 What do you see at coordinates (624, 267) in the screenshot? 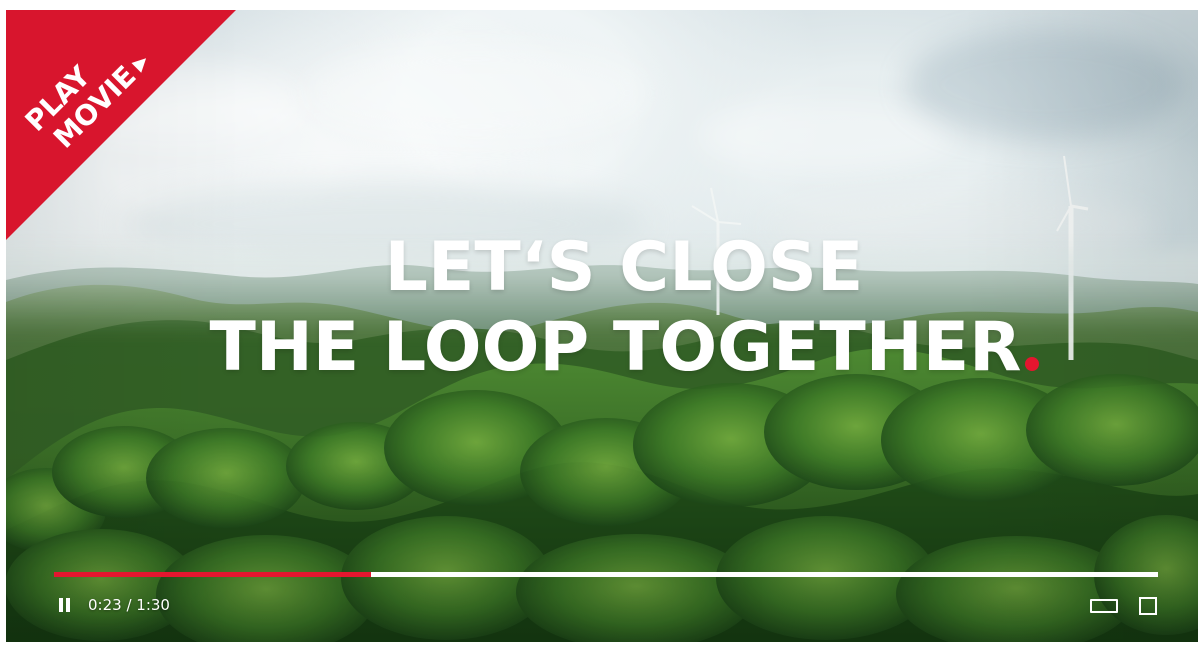
I see `video-title-line: LET‘S CLOSE` at bounding box center [624, 267].